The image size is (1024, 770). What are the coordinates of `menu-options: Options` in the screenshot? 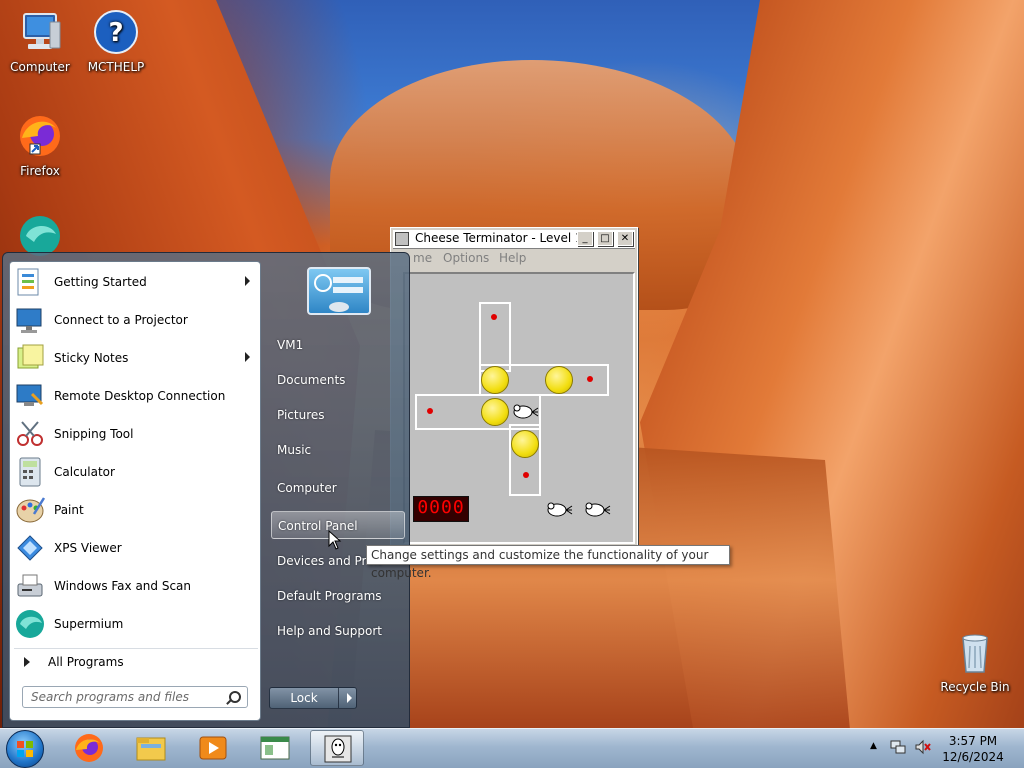 It's located at (466, 258).